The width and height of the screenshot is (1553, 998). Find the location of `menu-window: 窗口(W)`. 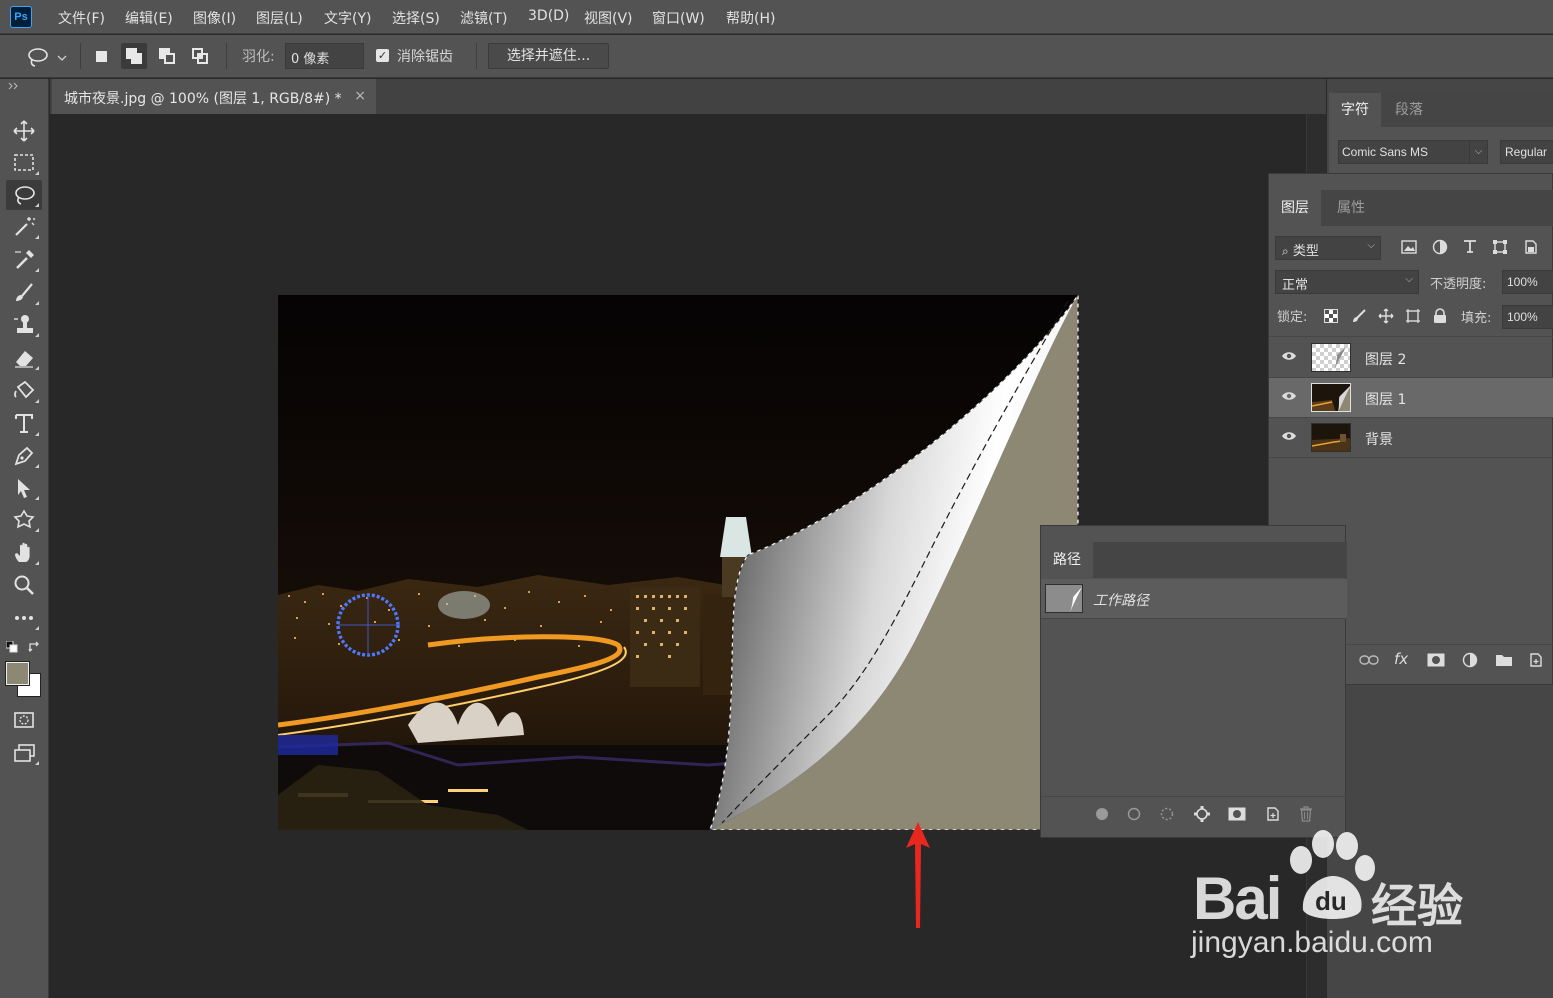

menu-window: 窗口(W) is located at coordinates (678, 18).